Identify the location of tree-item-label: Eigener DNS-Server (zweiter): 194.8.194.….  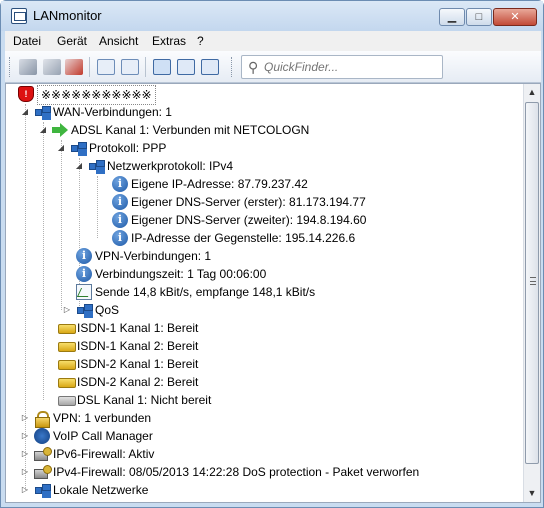
(249, 220).